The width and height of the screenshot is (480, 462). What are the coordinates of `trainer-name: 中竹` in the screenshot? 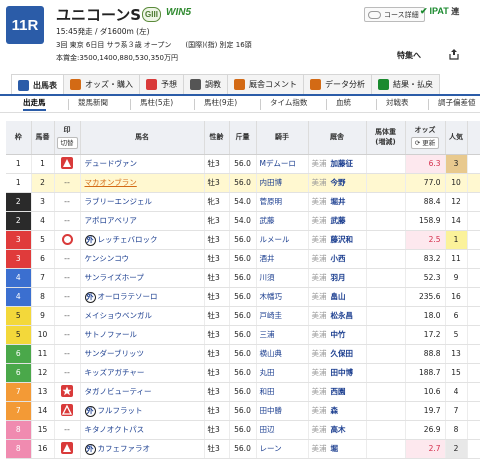 It's located at (338, 334).